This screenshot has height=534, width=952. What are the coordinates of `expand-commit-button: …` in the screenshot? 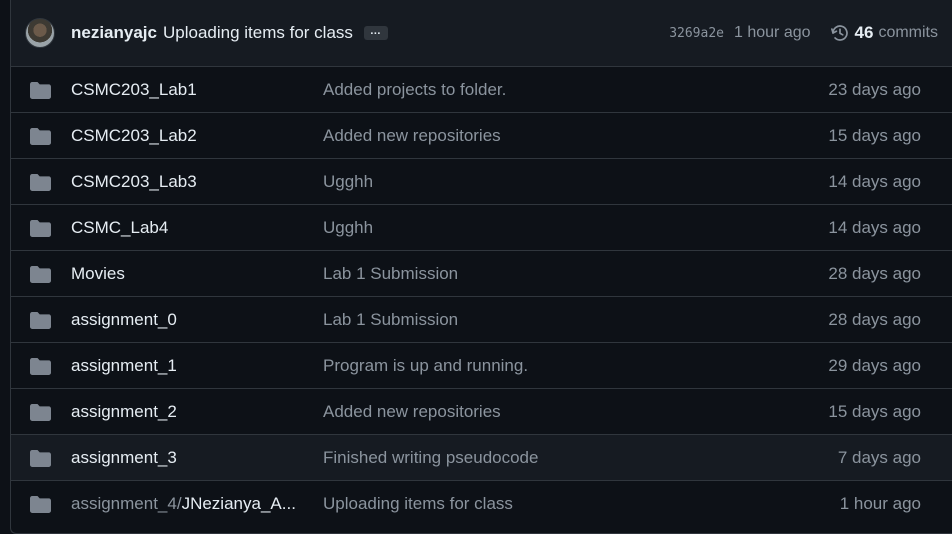 It's located at (375, 33).